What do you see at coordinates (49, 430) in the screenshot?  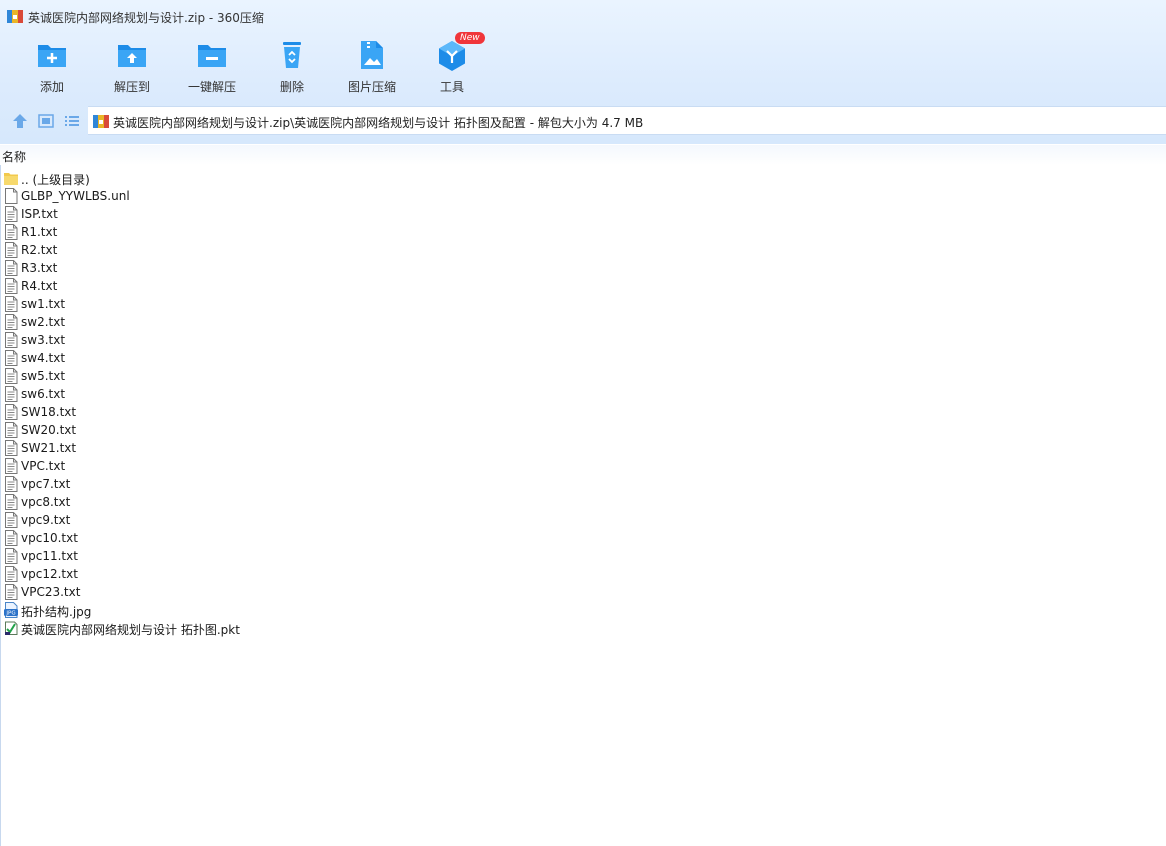 I see `file-name: SW20.txt` at bounding box center [49, 430].